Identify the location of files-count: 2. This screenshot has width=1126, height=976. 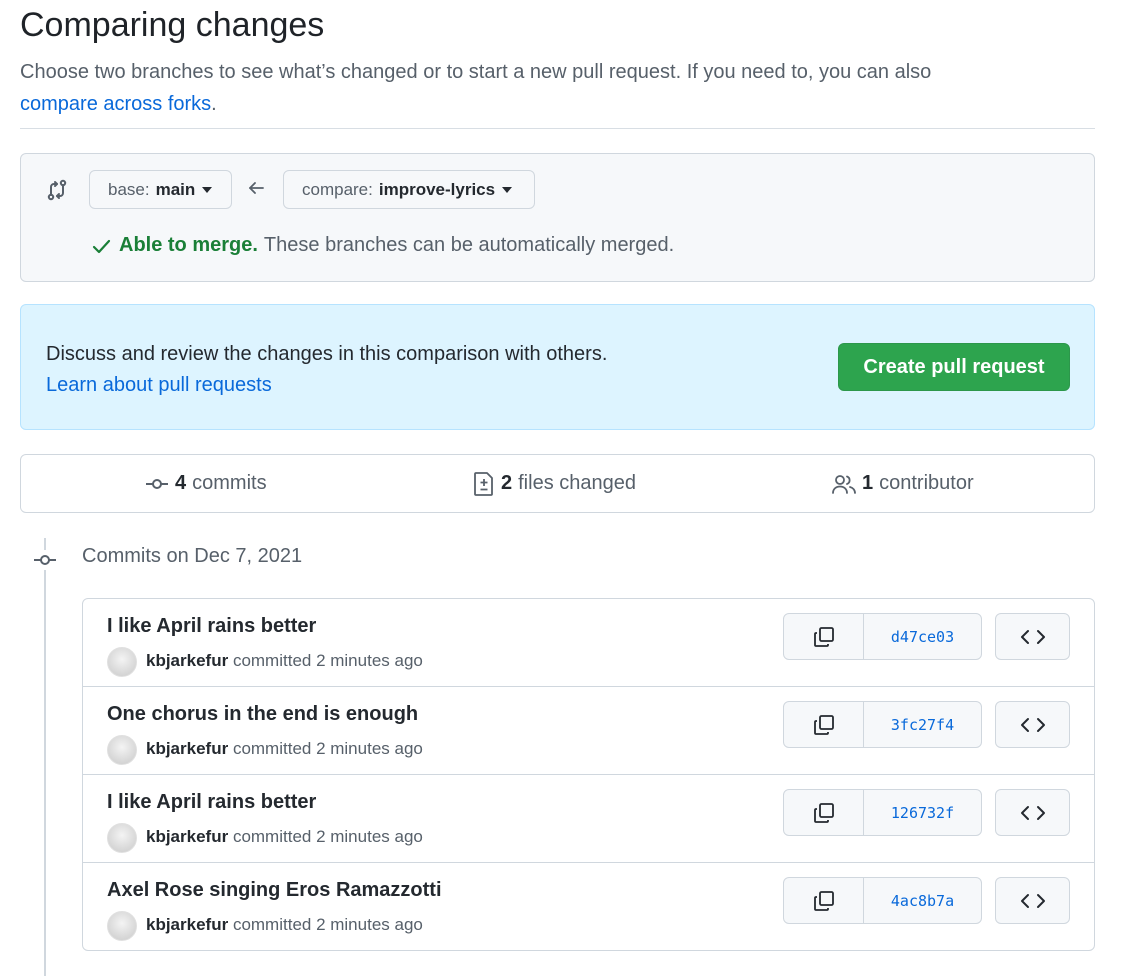
(507, 483).